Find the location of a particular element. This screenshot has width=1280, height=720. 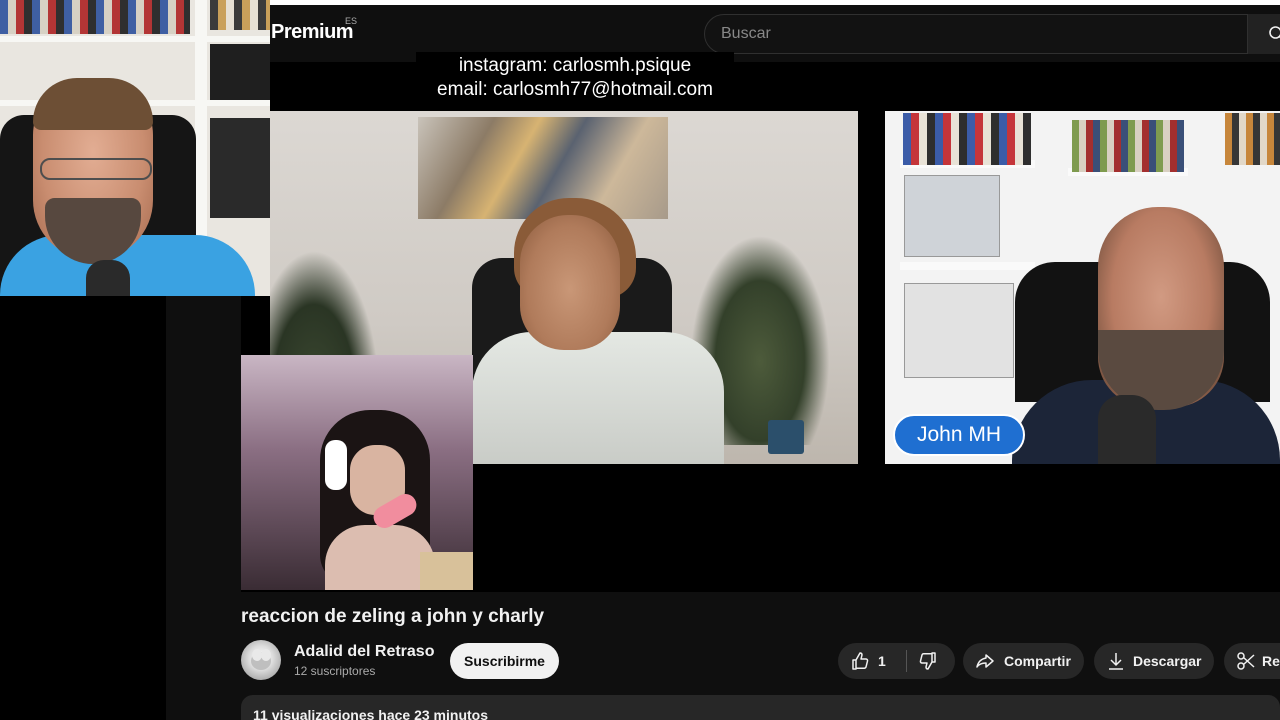

avatar-icon is located at coordinates (261, 659).